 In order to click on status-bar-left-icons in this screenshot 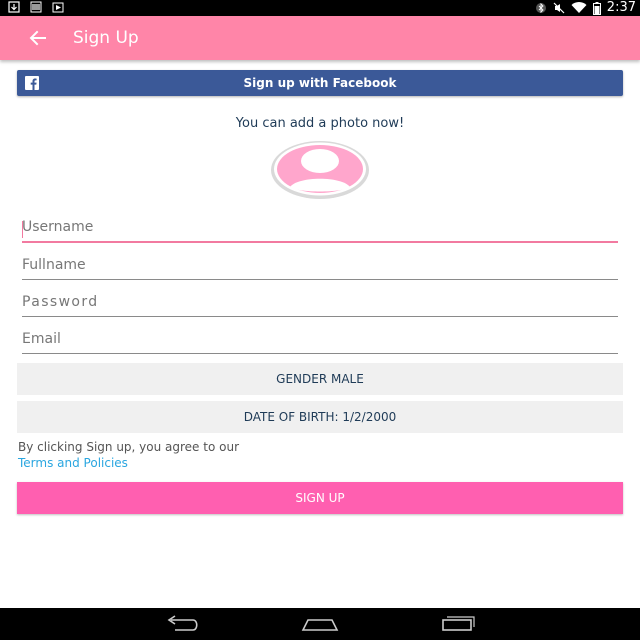, I will do `click(36, 7)`.